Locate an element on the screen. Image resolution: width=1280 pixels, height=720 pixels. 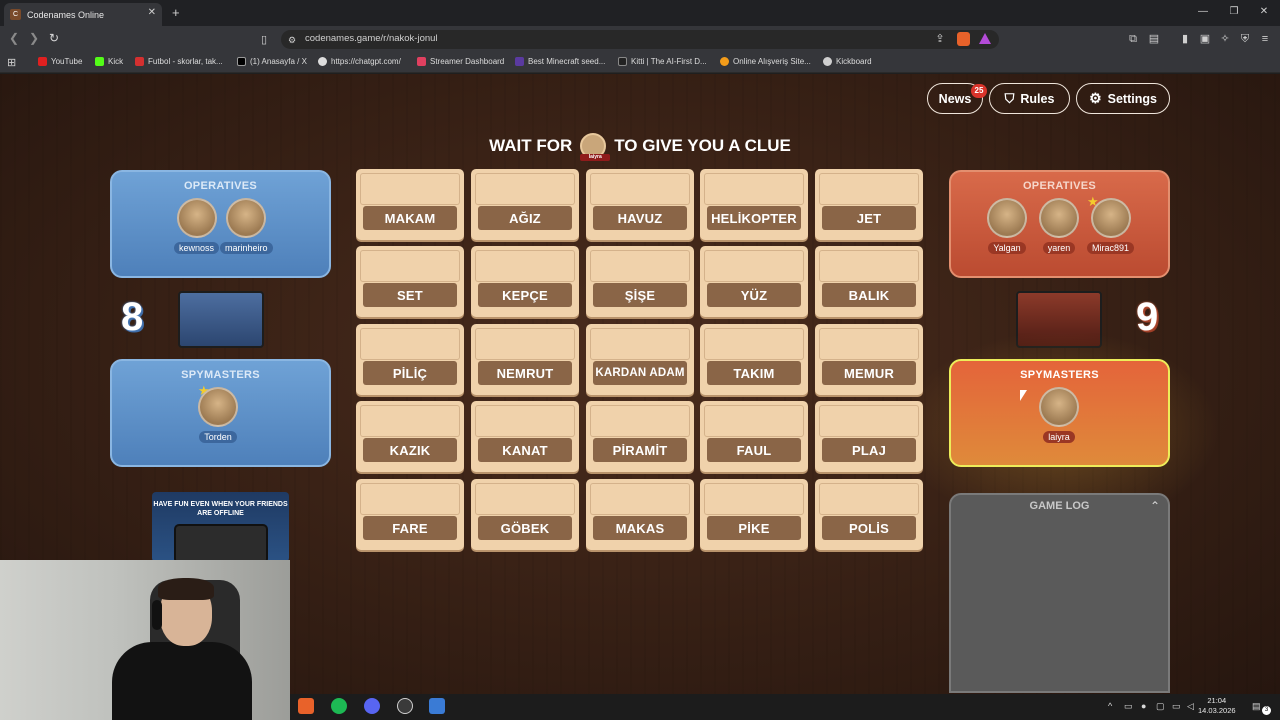
word-card: TAKIM is located at coordinates (754, 359).